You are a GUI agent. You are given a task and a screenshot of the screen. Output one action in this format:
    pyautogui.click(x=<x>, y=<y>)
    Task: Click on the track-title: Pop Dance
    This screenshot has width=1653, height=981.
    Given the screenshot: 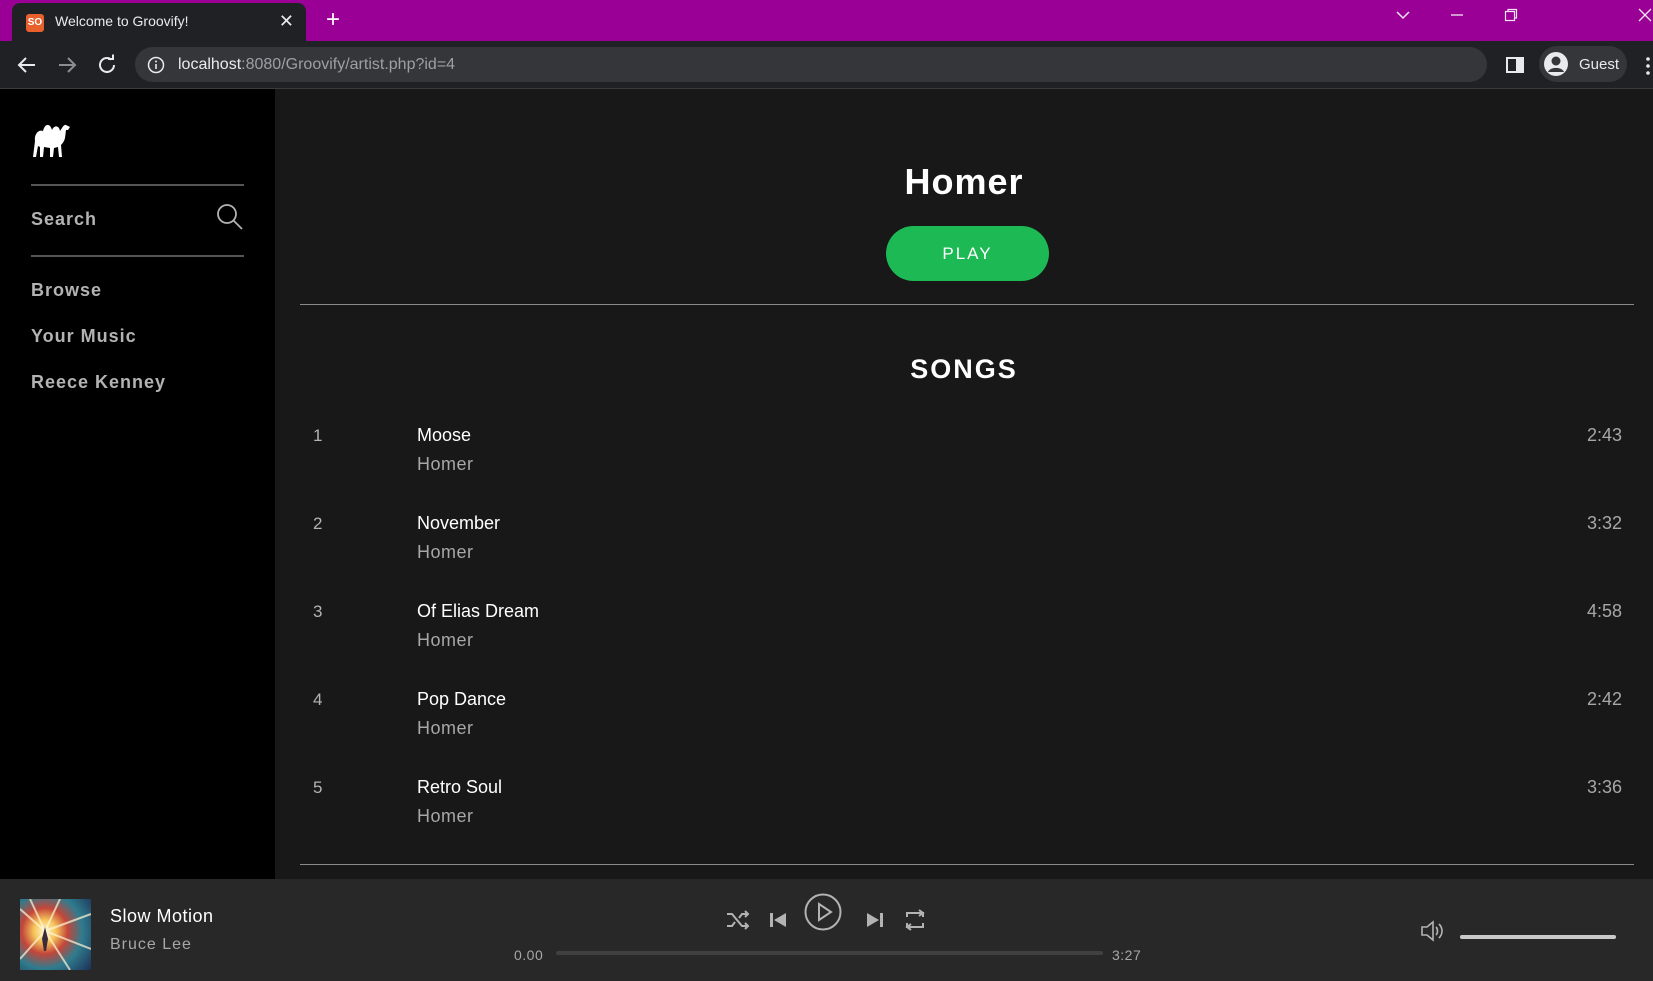 What is the action you would take?
    pyautogui.click(x=461, y=699)
    